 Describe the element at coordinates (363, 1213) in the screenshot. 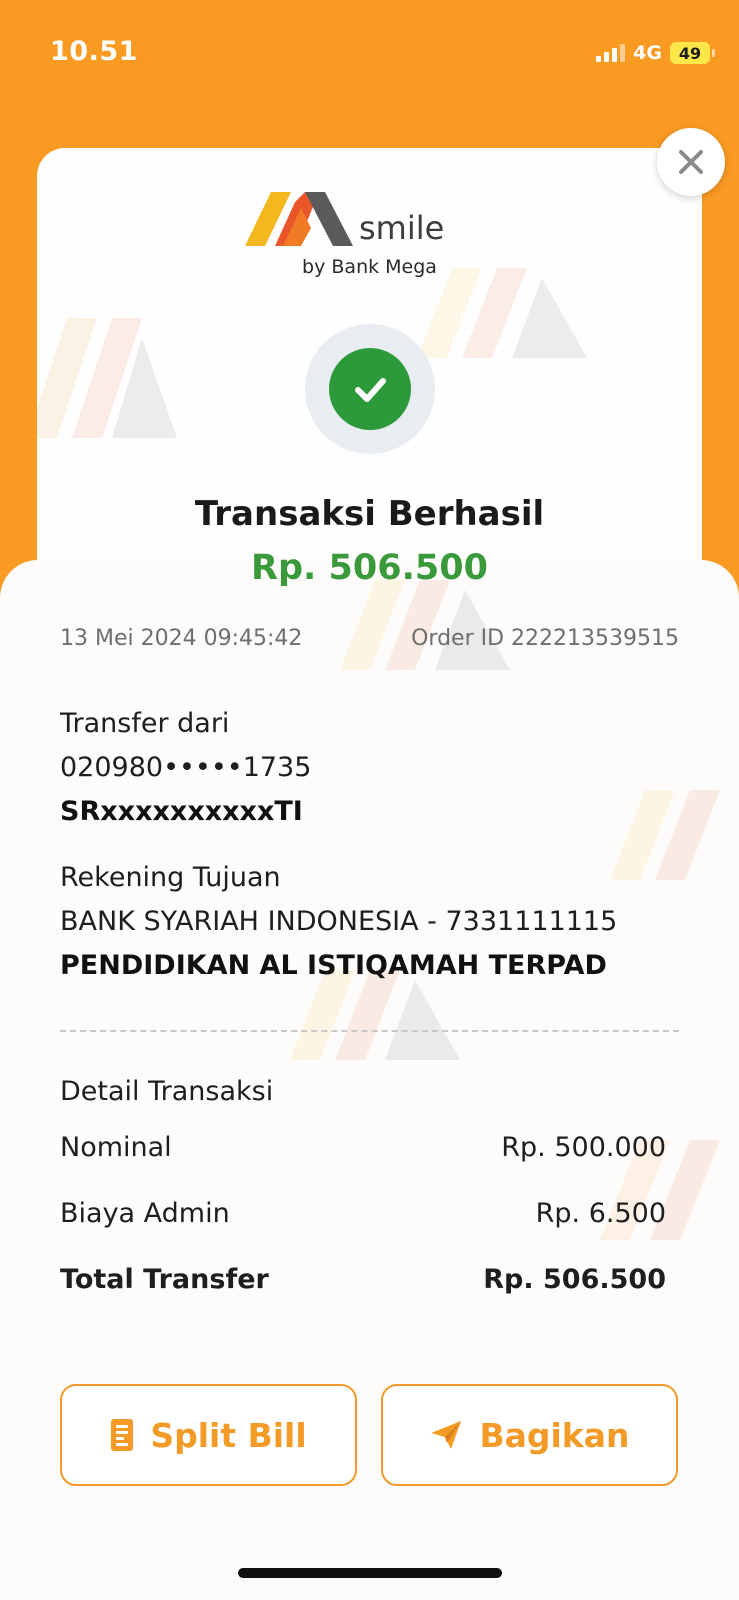

I see `detail-row-admin-fee: Biaya Admin Rp. 6.500` at that location.